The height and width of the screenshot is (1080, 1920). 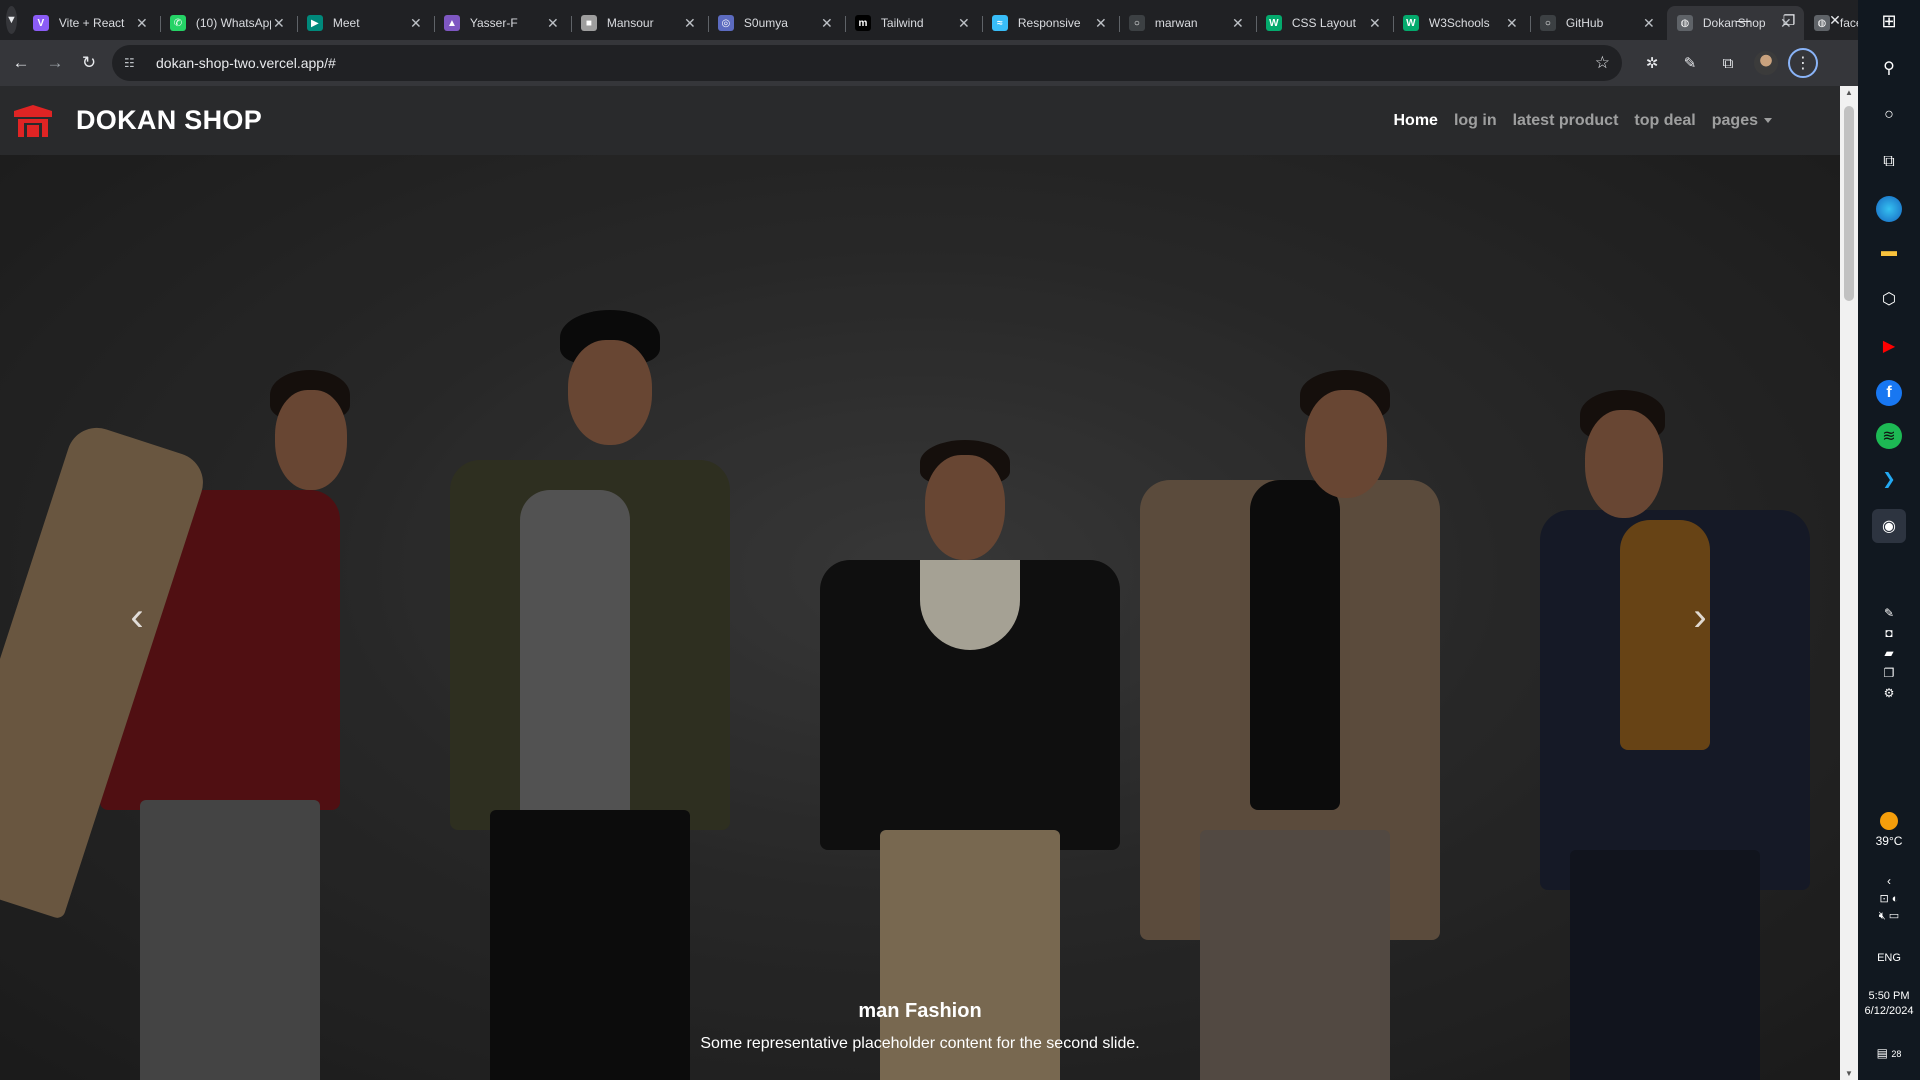 I want to click on reload-button: ↻, so click(x=89, y=63).